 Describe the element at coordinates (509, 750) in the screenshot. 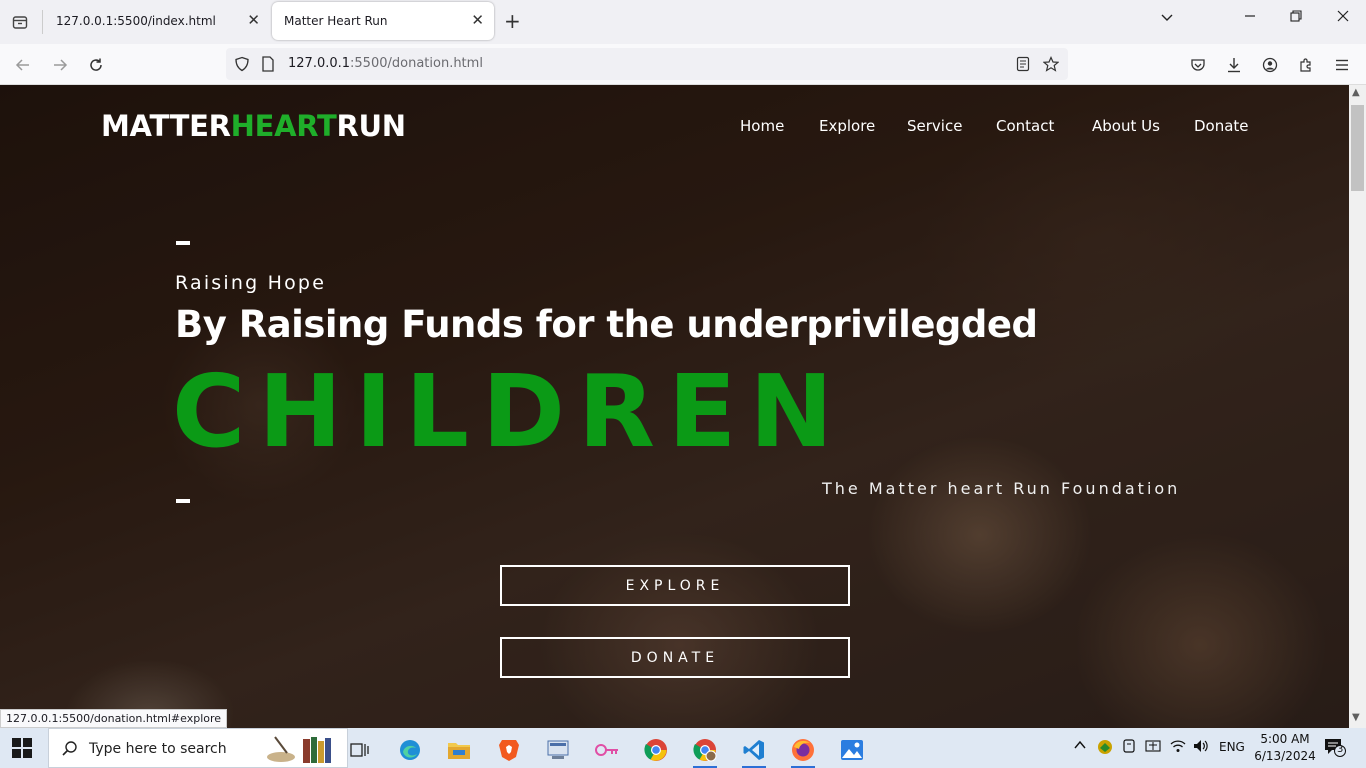

I see `brave-browser-icon` at that location.